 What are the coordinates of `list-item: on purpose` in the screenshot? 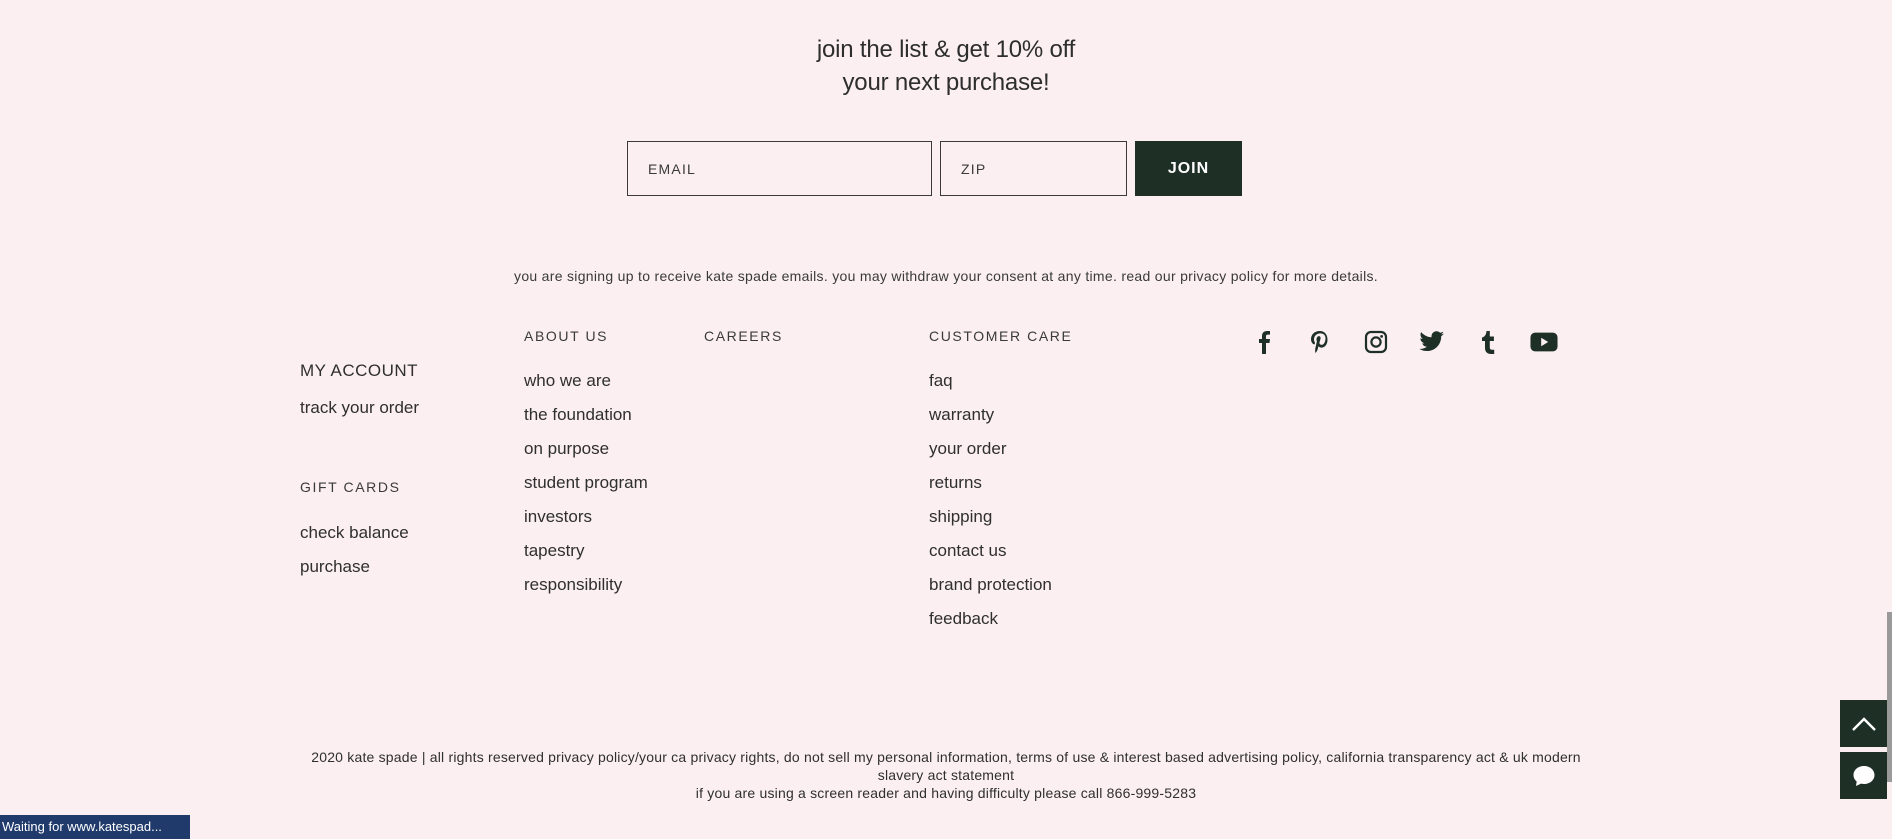 It's located at (586, 449).